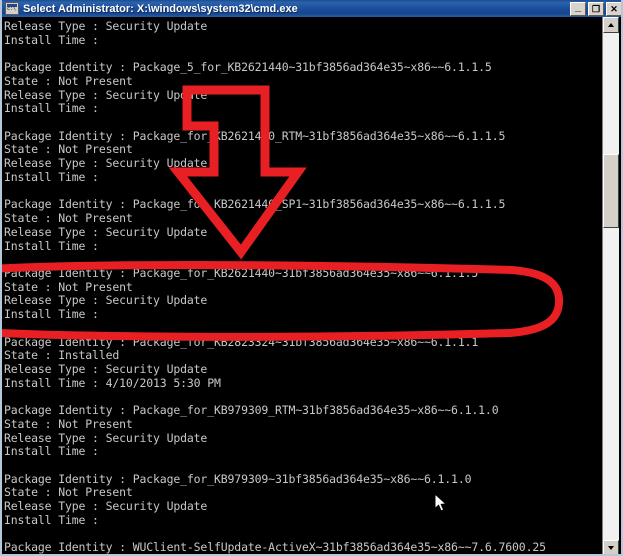  I want to click on minimize-button: _, so click(578, 8).